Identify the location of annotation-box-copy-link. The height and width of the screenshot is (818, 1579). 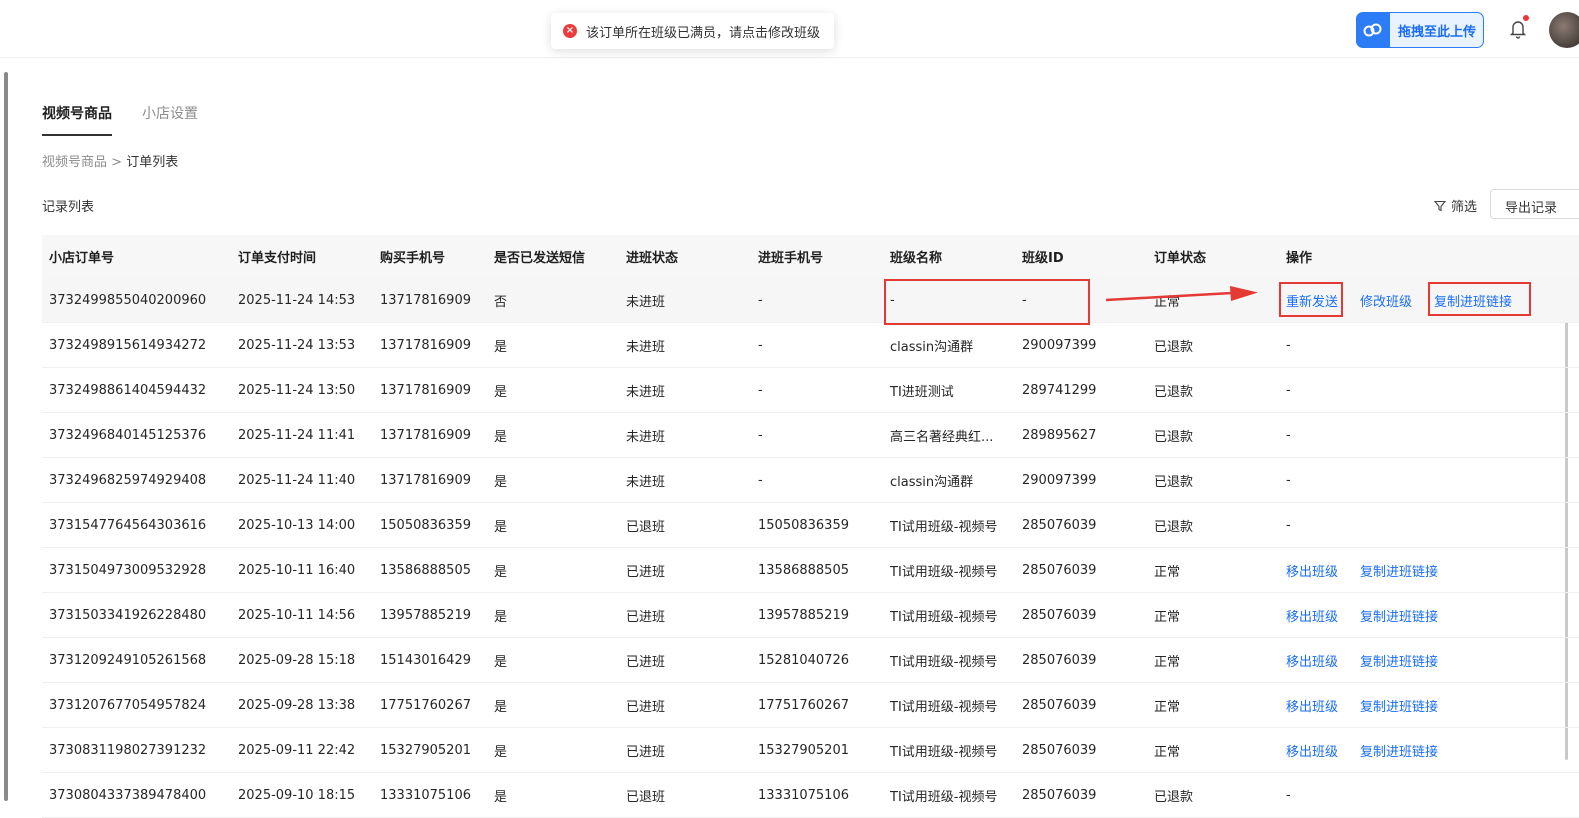
(1479, 299).